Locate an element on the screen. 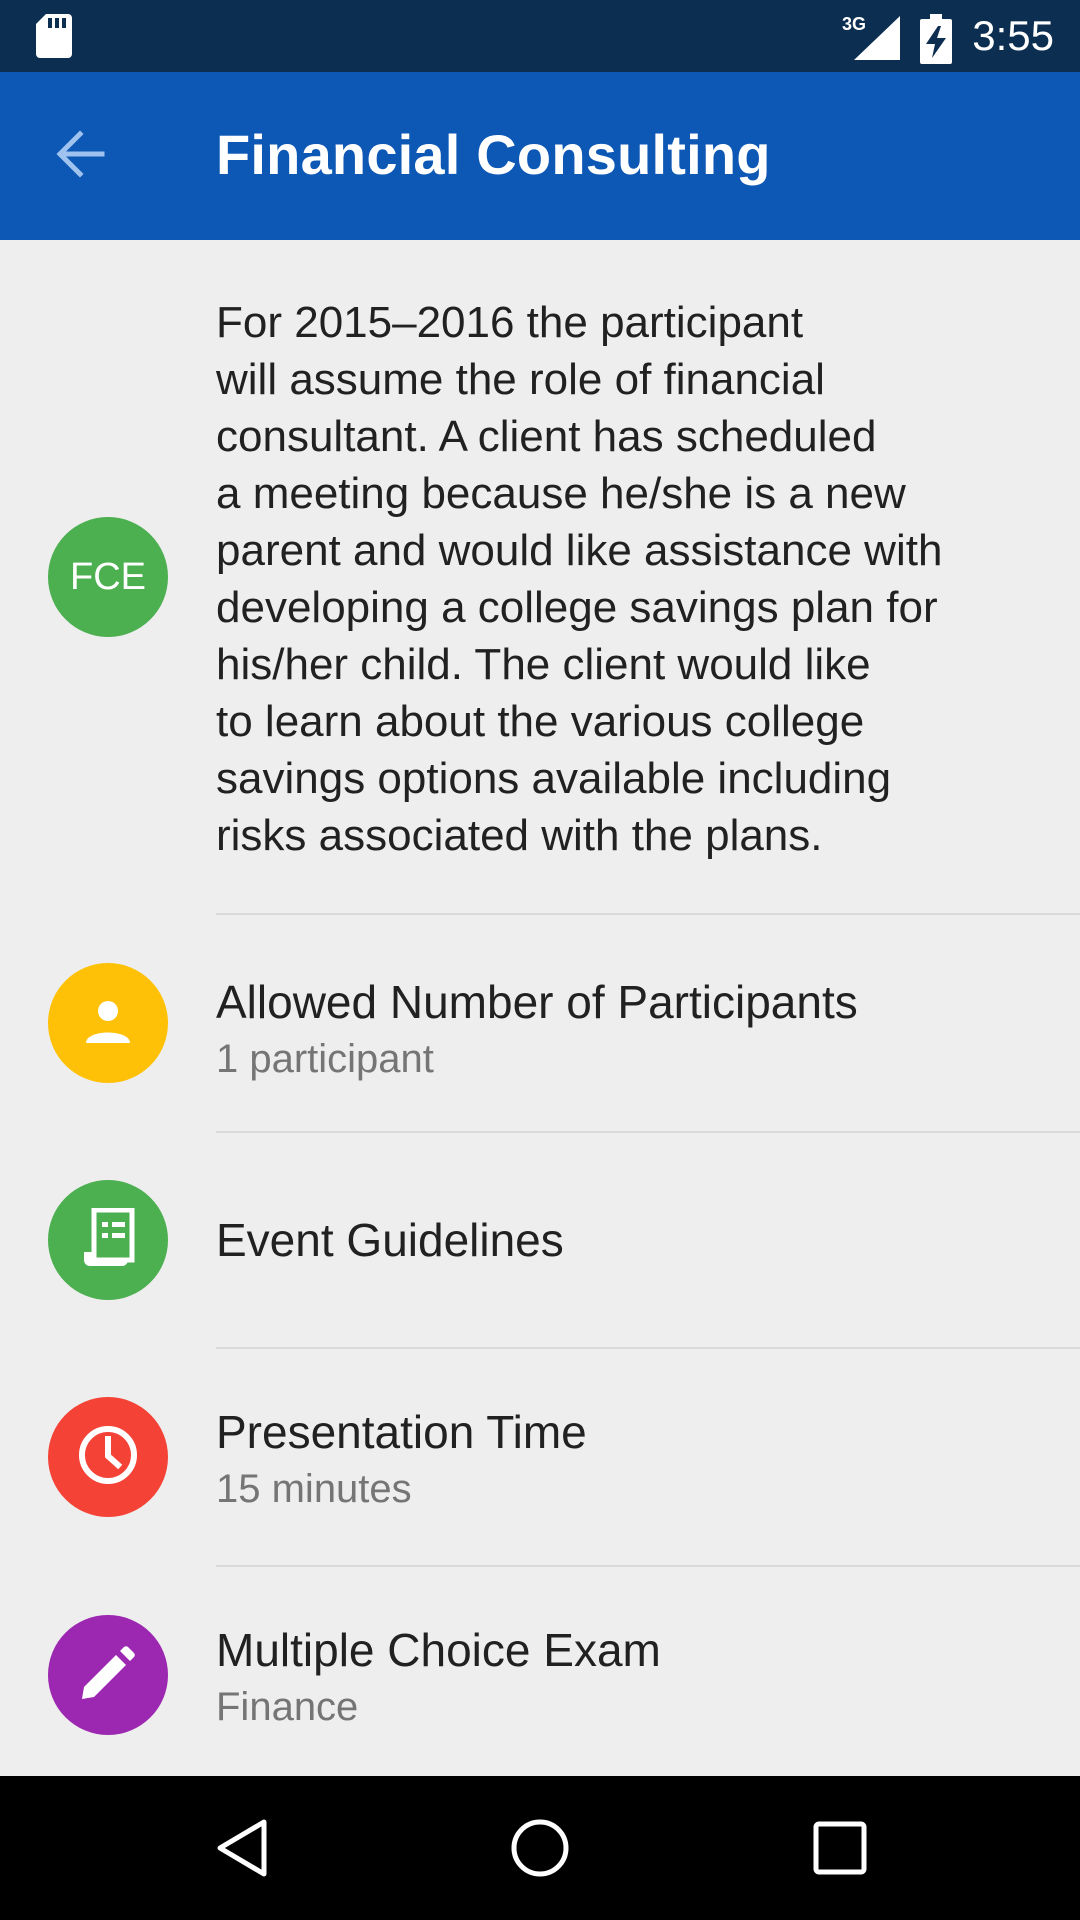 The image size is (1080, 1920). exam-avatar is located at coordinates (108, 1675).